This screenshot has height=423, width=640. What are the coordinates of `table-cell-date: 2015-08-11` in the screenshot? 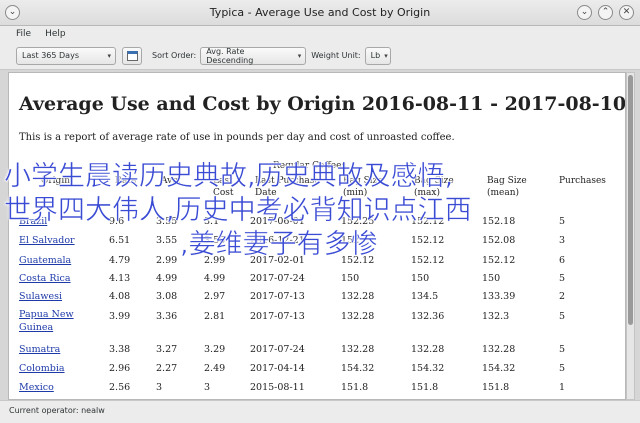 It's located at (277, 387).